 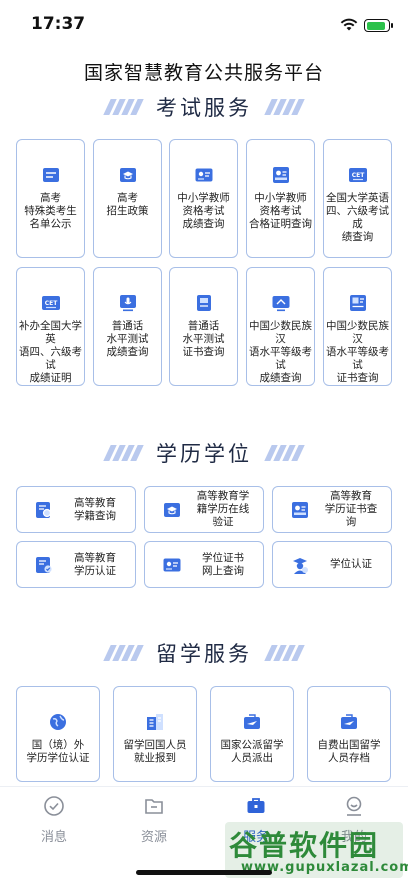 What do you see at coordinates (44, 510) in the screenshot?
I see `search-doc-icon` at bounding box center [44, 510].